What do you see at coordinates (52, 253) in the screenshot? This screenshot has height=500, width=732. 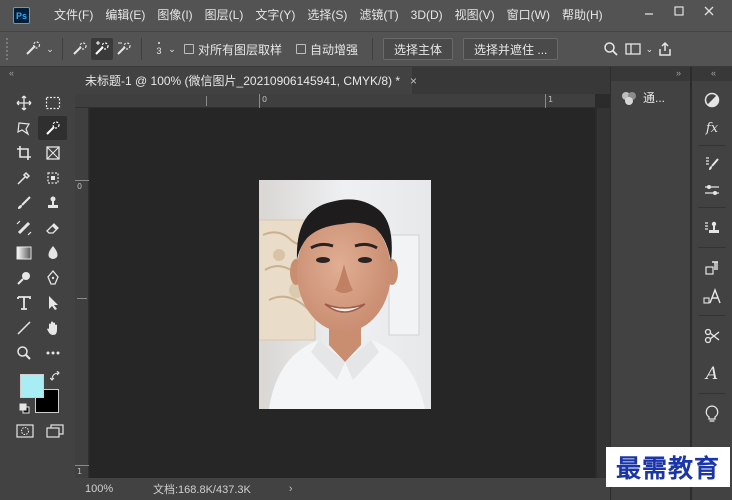 I see `blur-tool-icon` at bounding box center [52, 253].